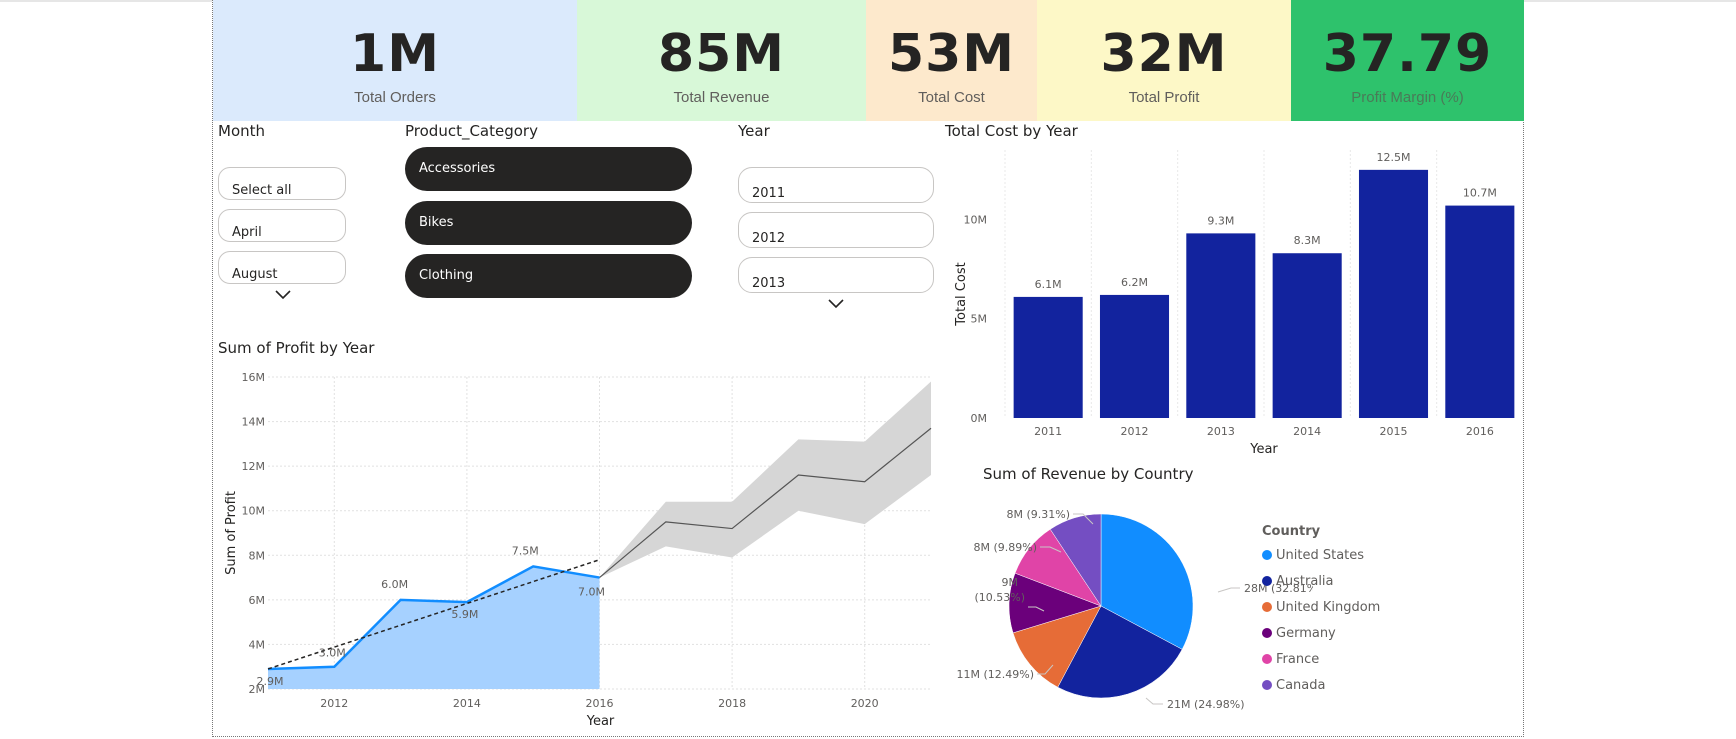  Describe the element at coordinates (247, 232) in the screenshot. I see `option-label: April` at that location.